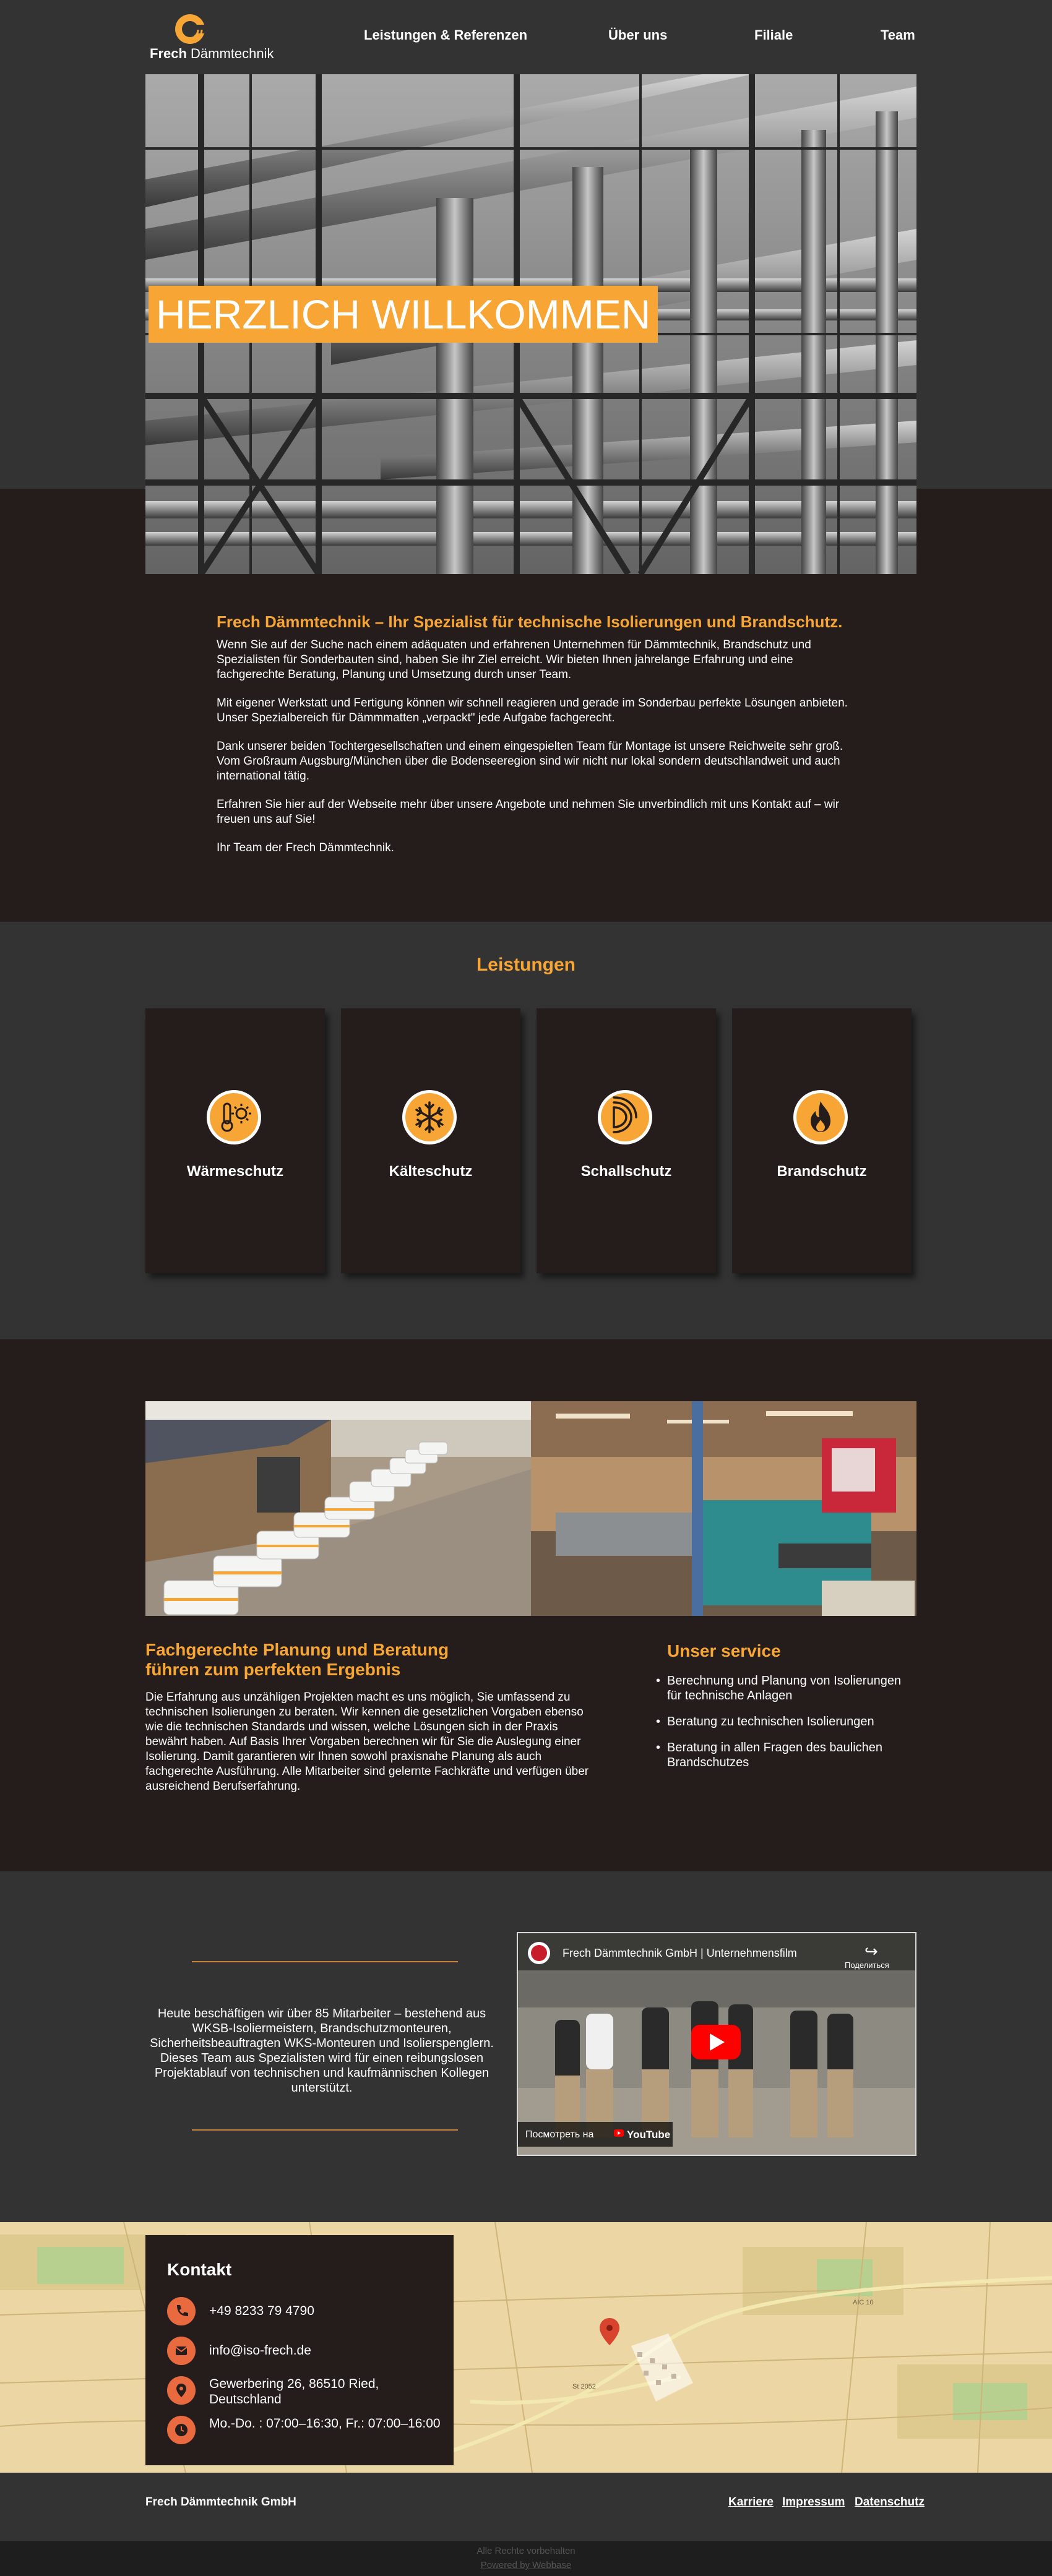 The image size is (1052, 2576). What do you see at coordinates (786, 1721) in the screenshot?
I see `service-item: Beratung zu technischen Isolierungen` at bounding box center [786, 1721].